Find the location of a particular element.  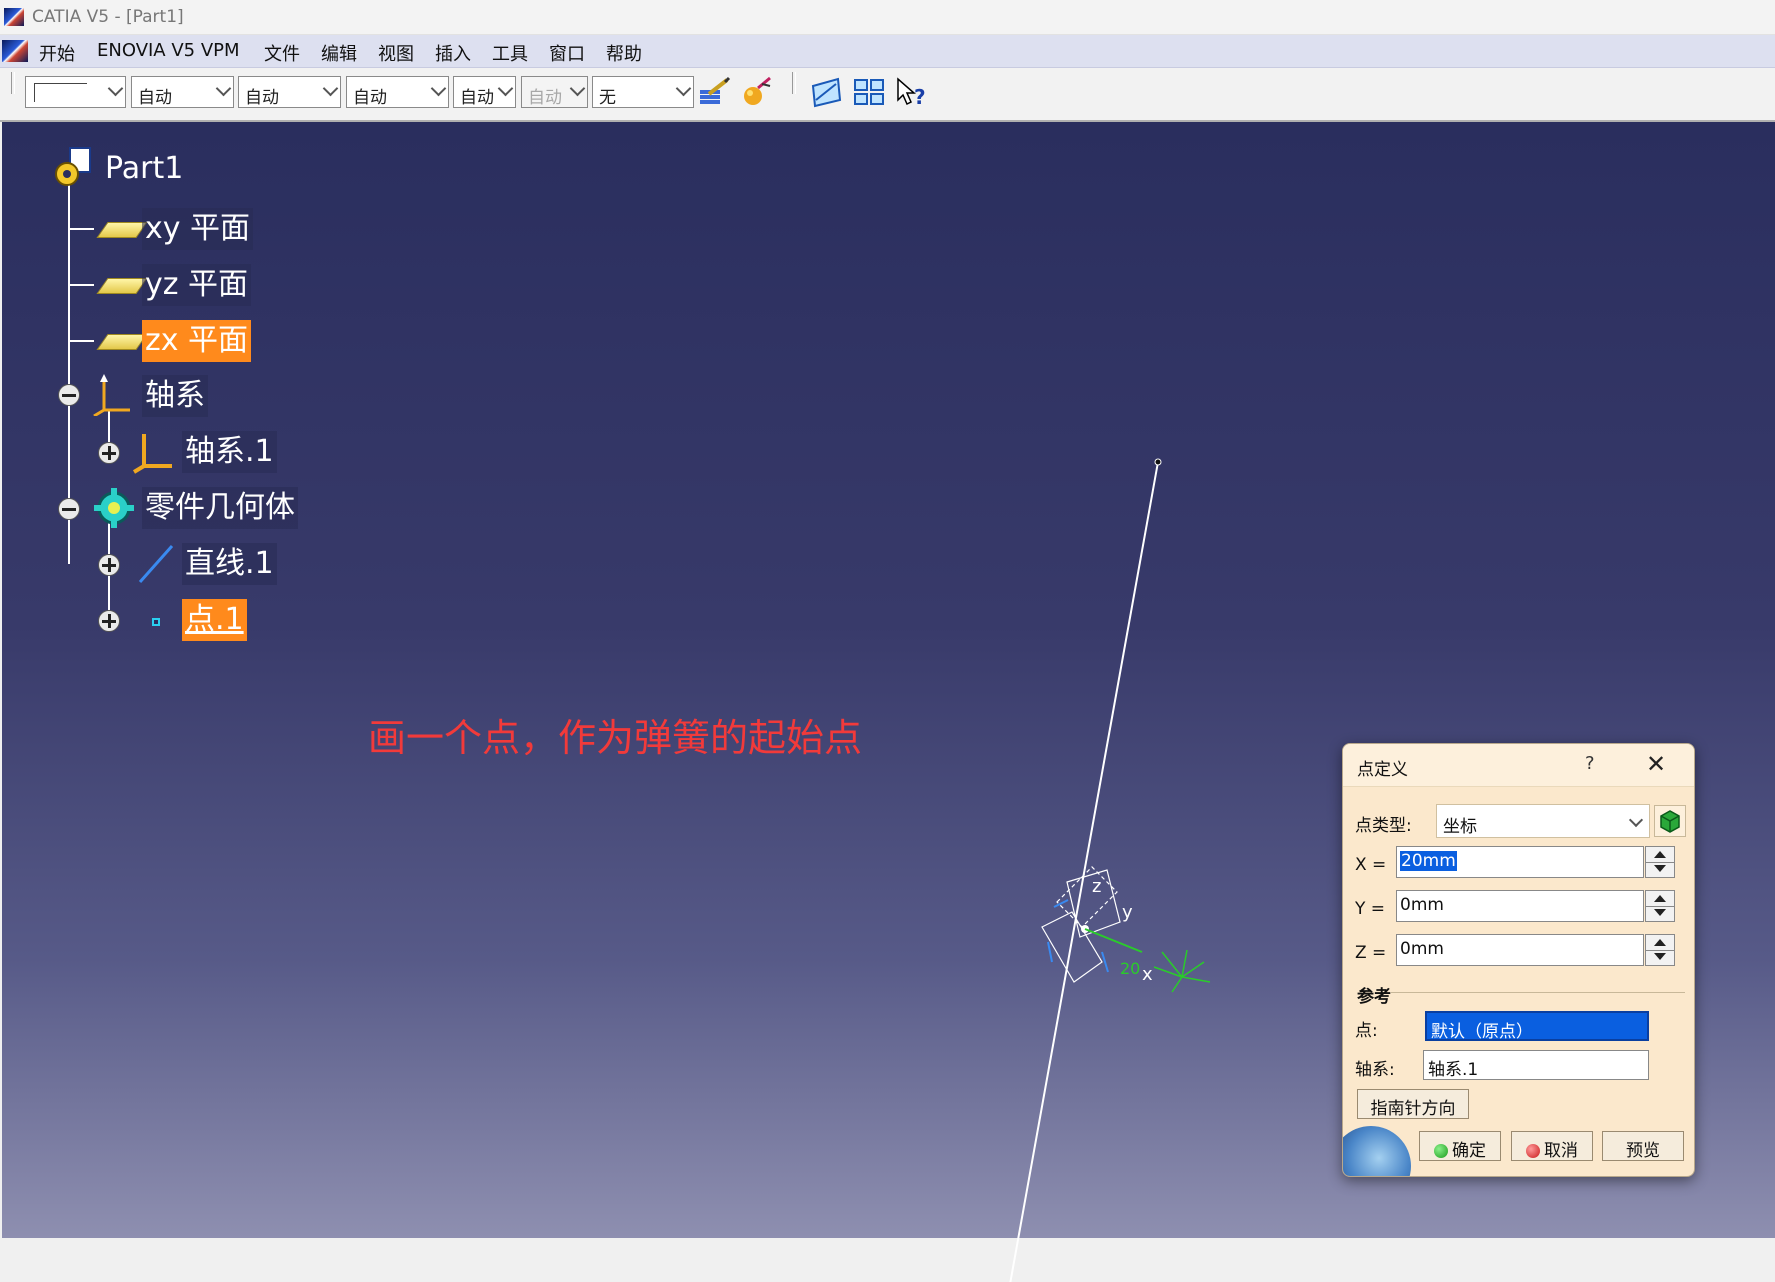

linetype-combo: 自动 is located at coordinates (397, 92).